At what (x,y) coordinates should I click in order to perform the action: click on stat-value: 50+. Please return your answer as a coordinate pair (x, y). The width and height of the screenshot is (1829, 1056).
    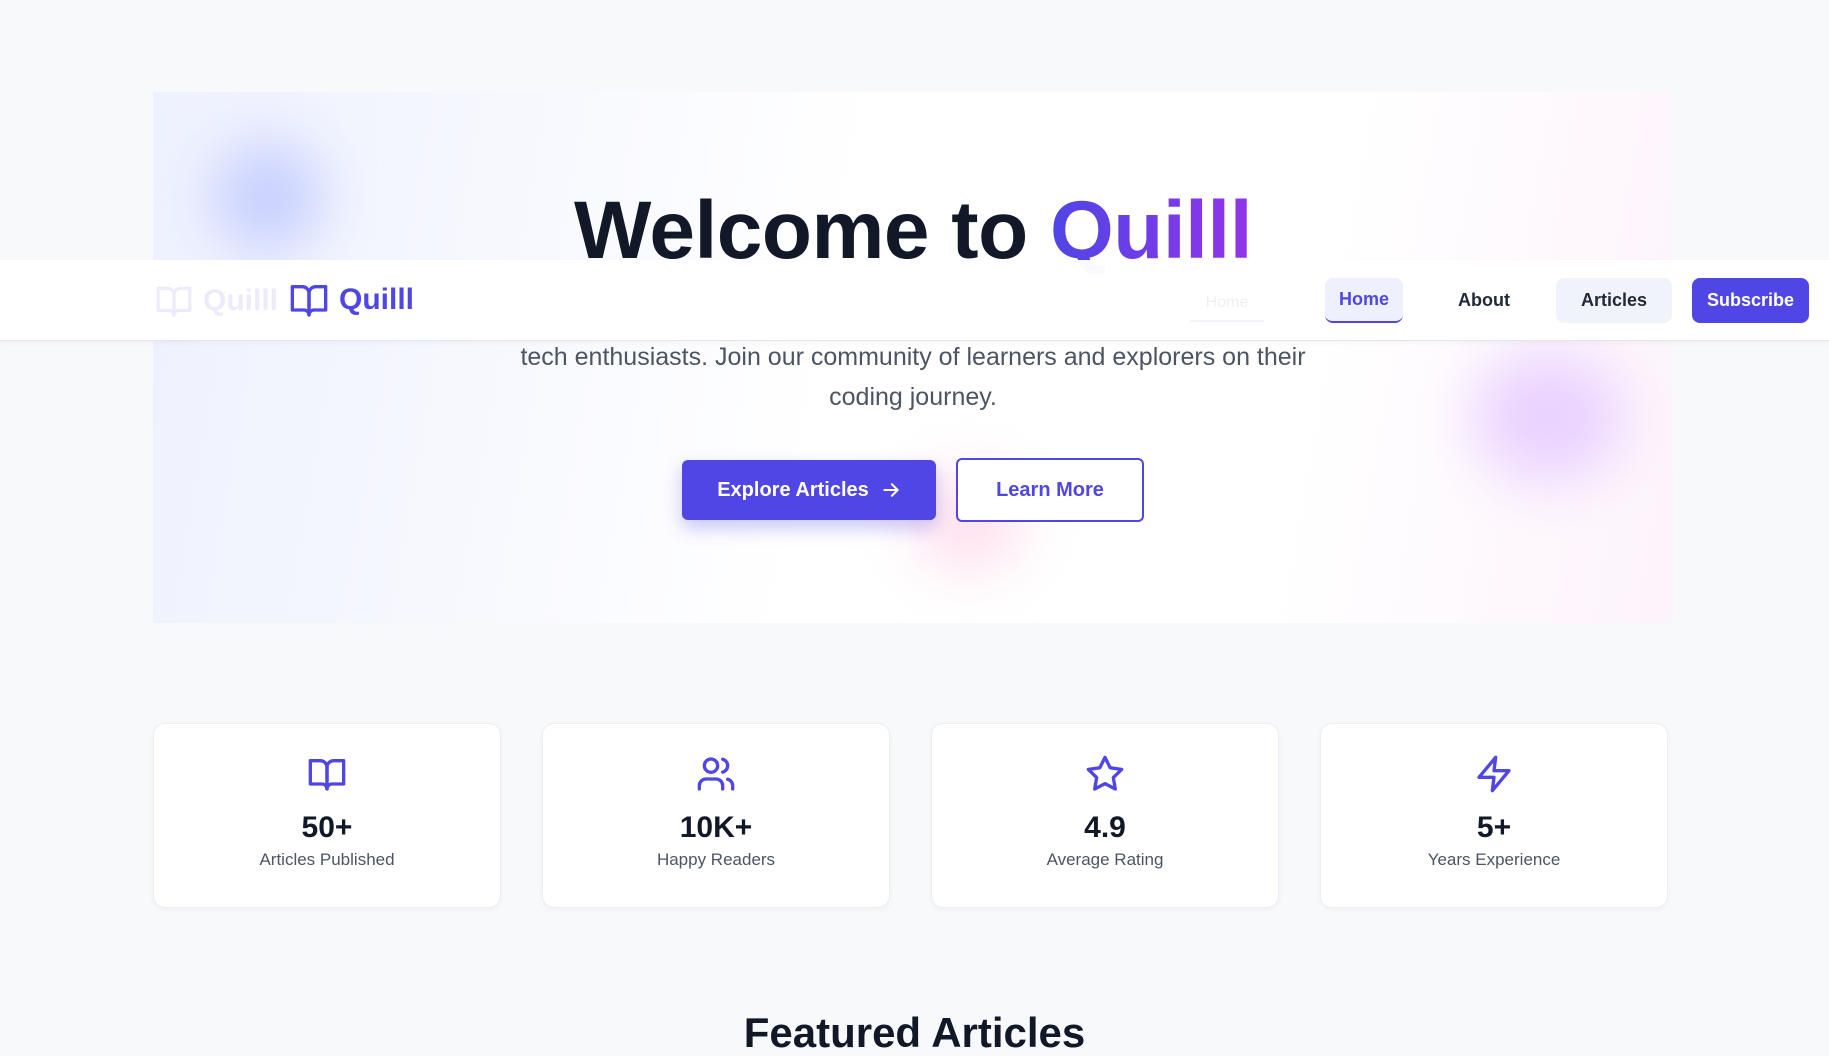
    Looking at the image, I should click on (327, 827).